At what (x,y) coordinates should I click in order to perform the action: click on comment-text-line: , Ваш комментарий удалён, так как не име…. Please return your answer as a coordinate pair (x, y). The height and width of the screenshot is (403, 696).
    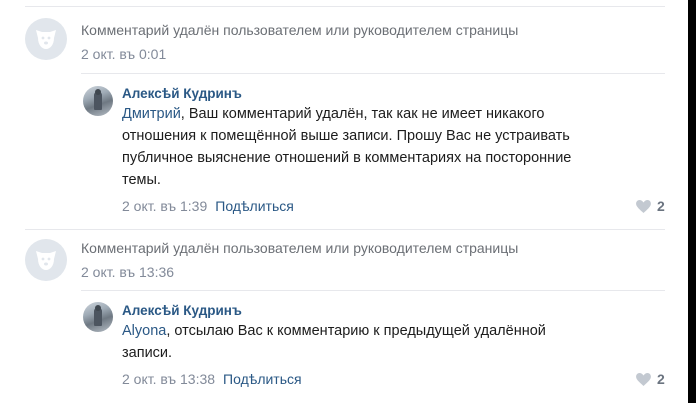
    Looking at the image, I should click on (362, 114).